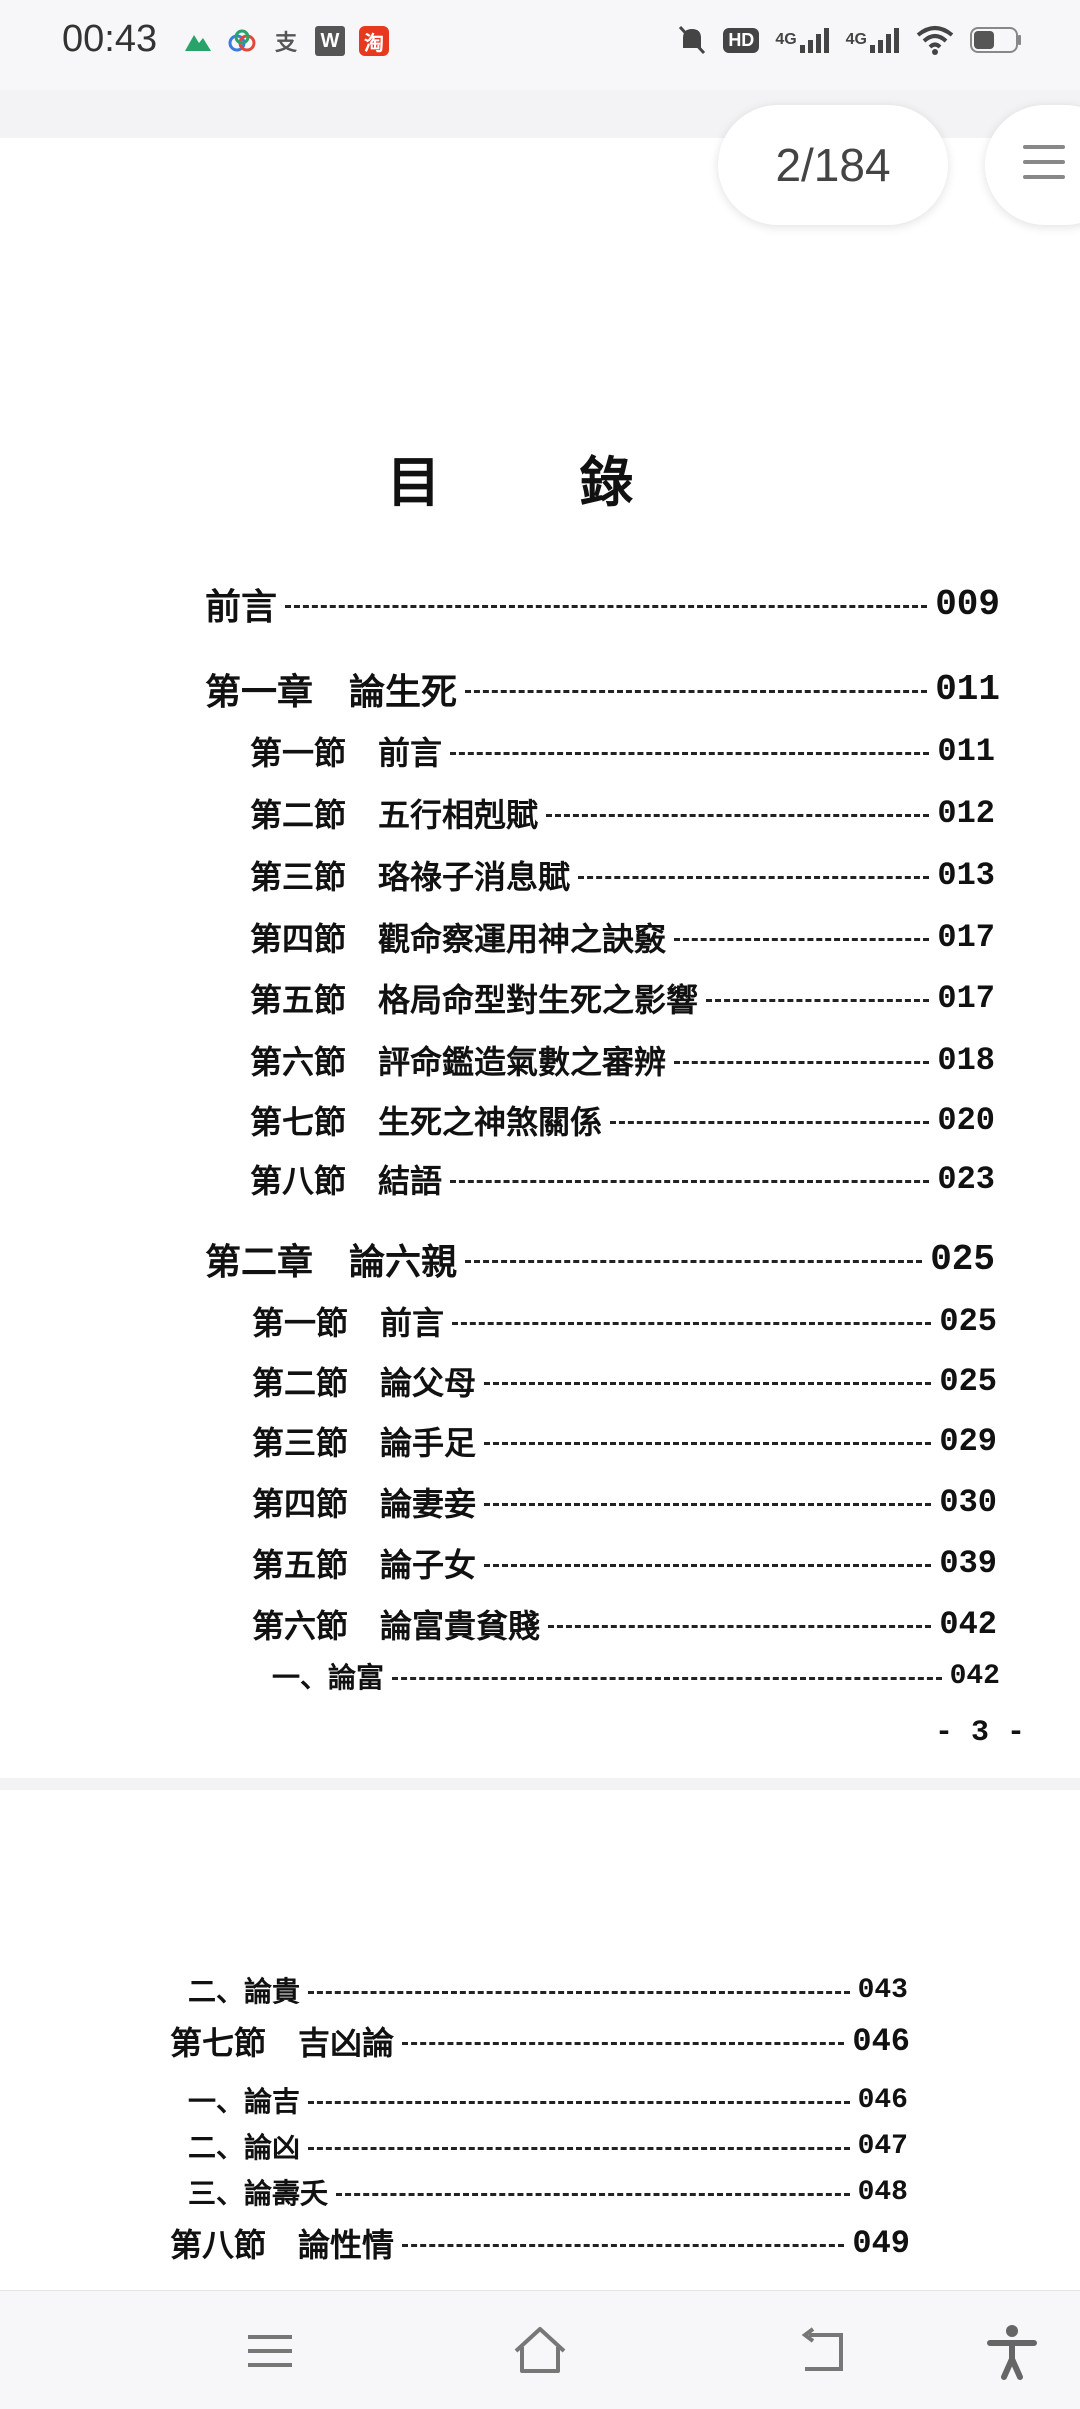 The image size is (1080, 2409). Describe the element at coordinates (967, 604) in the screenshot. I see `toc-entry-page: 009` at that location.